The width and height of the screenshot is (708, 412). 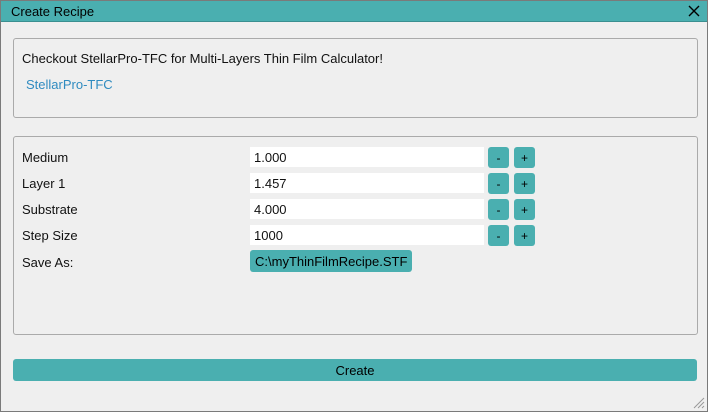 I want to click on medium-input, so click(x=367, y=157).